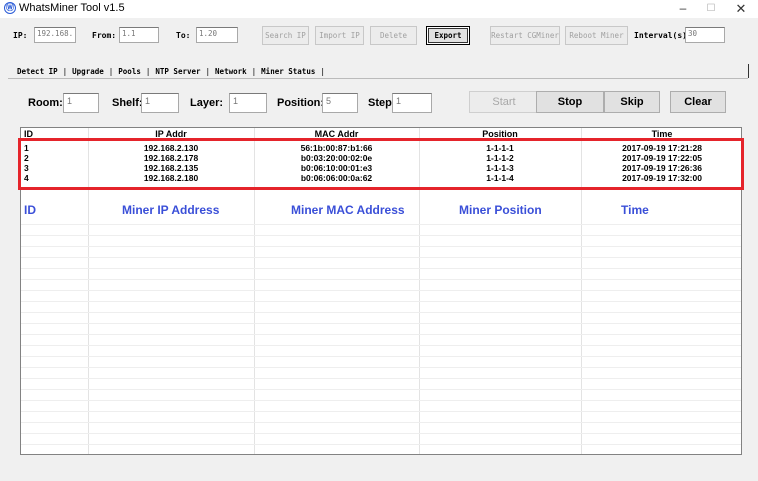 The height and width of the screenshot is (481, 758). Describe the element at coordinates (683, 9) in the screenshot. I see `minimize-icon: –` at that location.